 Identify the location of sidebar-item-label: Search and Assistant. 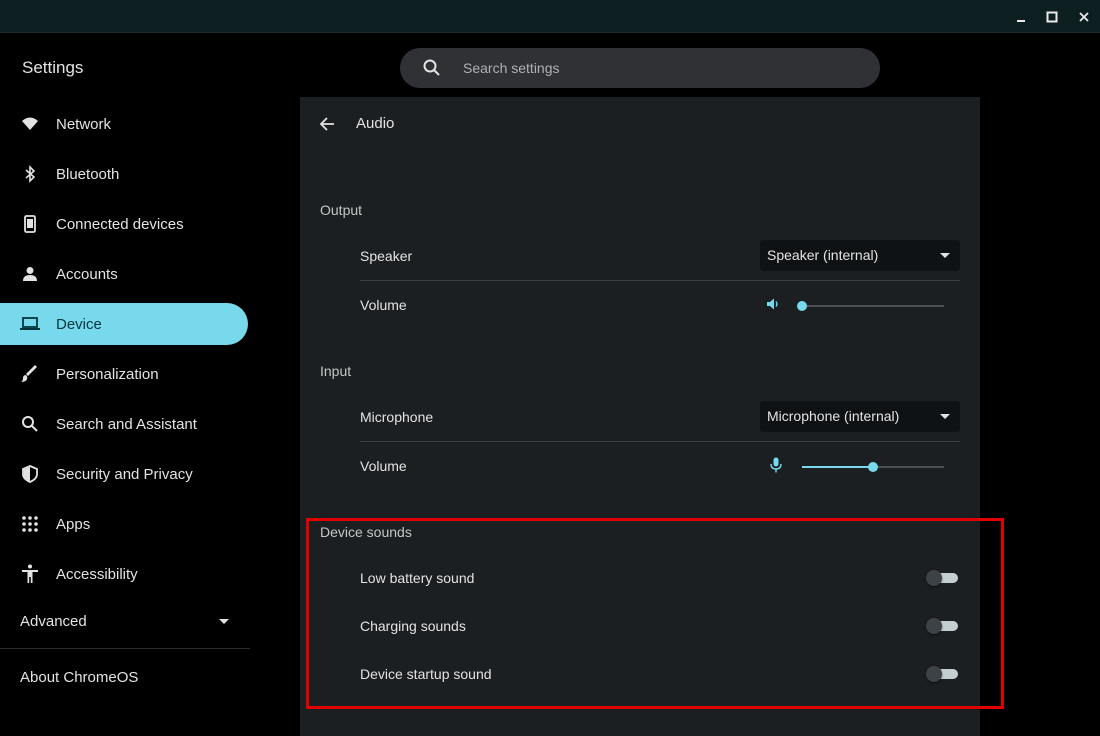
(126, 424).